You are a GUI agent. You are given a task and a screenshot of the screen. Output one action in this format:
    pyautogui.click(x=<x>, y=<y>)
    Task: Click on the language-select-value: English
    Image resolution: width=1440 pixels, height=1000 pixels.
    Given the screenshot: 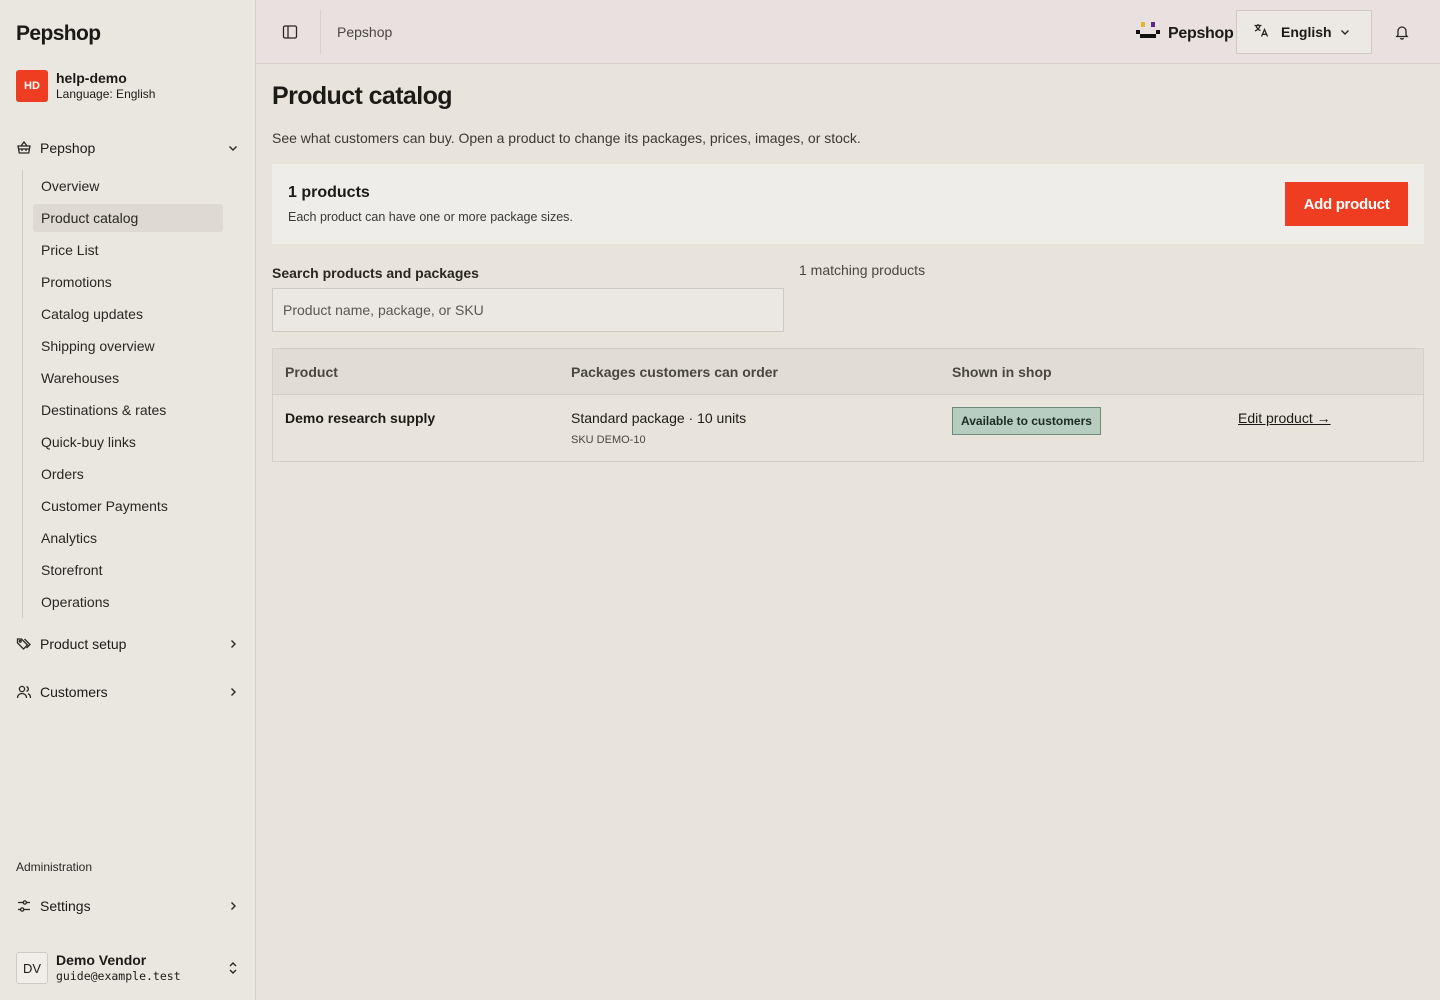 What is the action you would take?
    pyautogui.click(x=1306, y=32)
    